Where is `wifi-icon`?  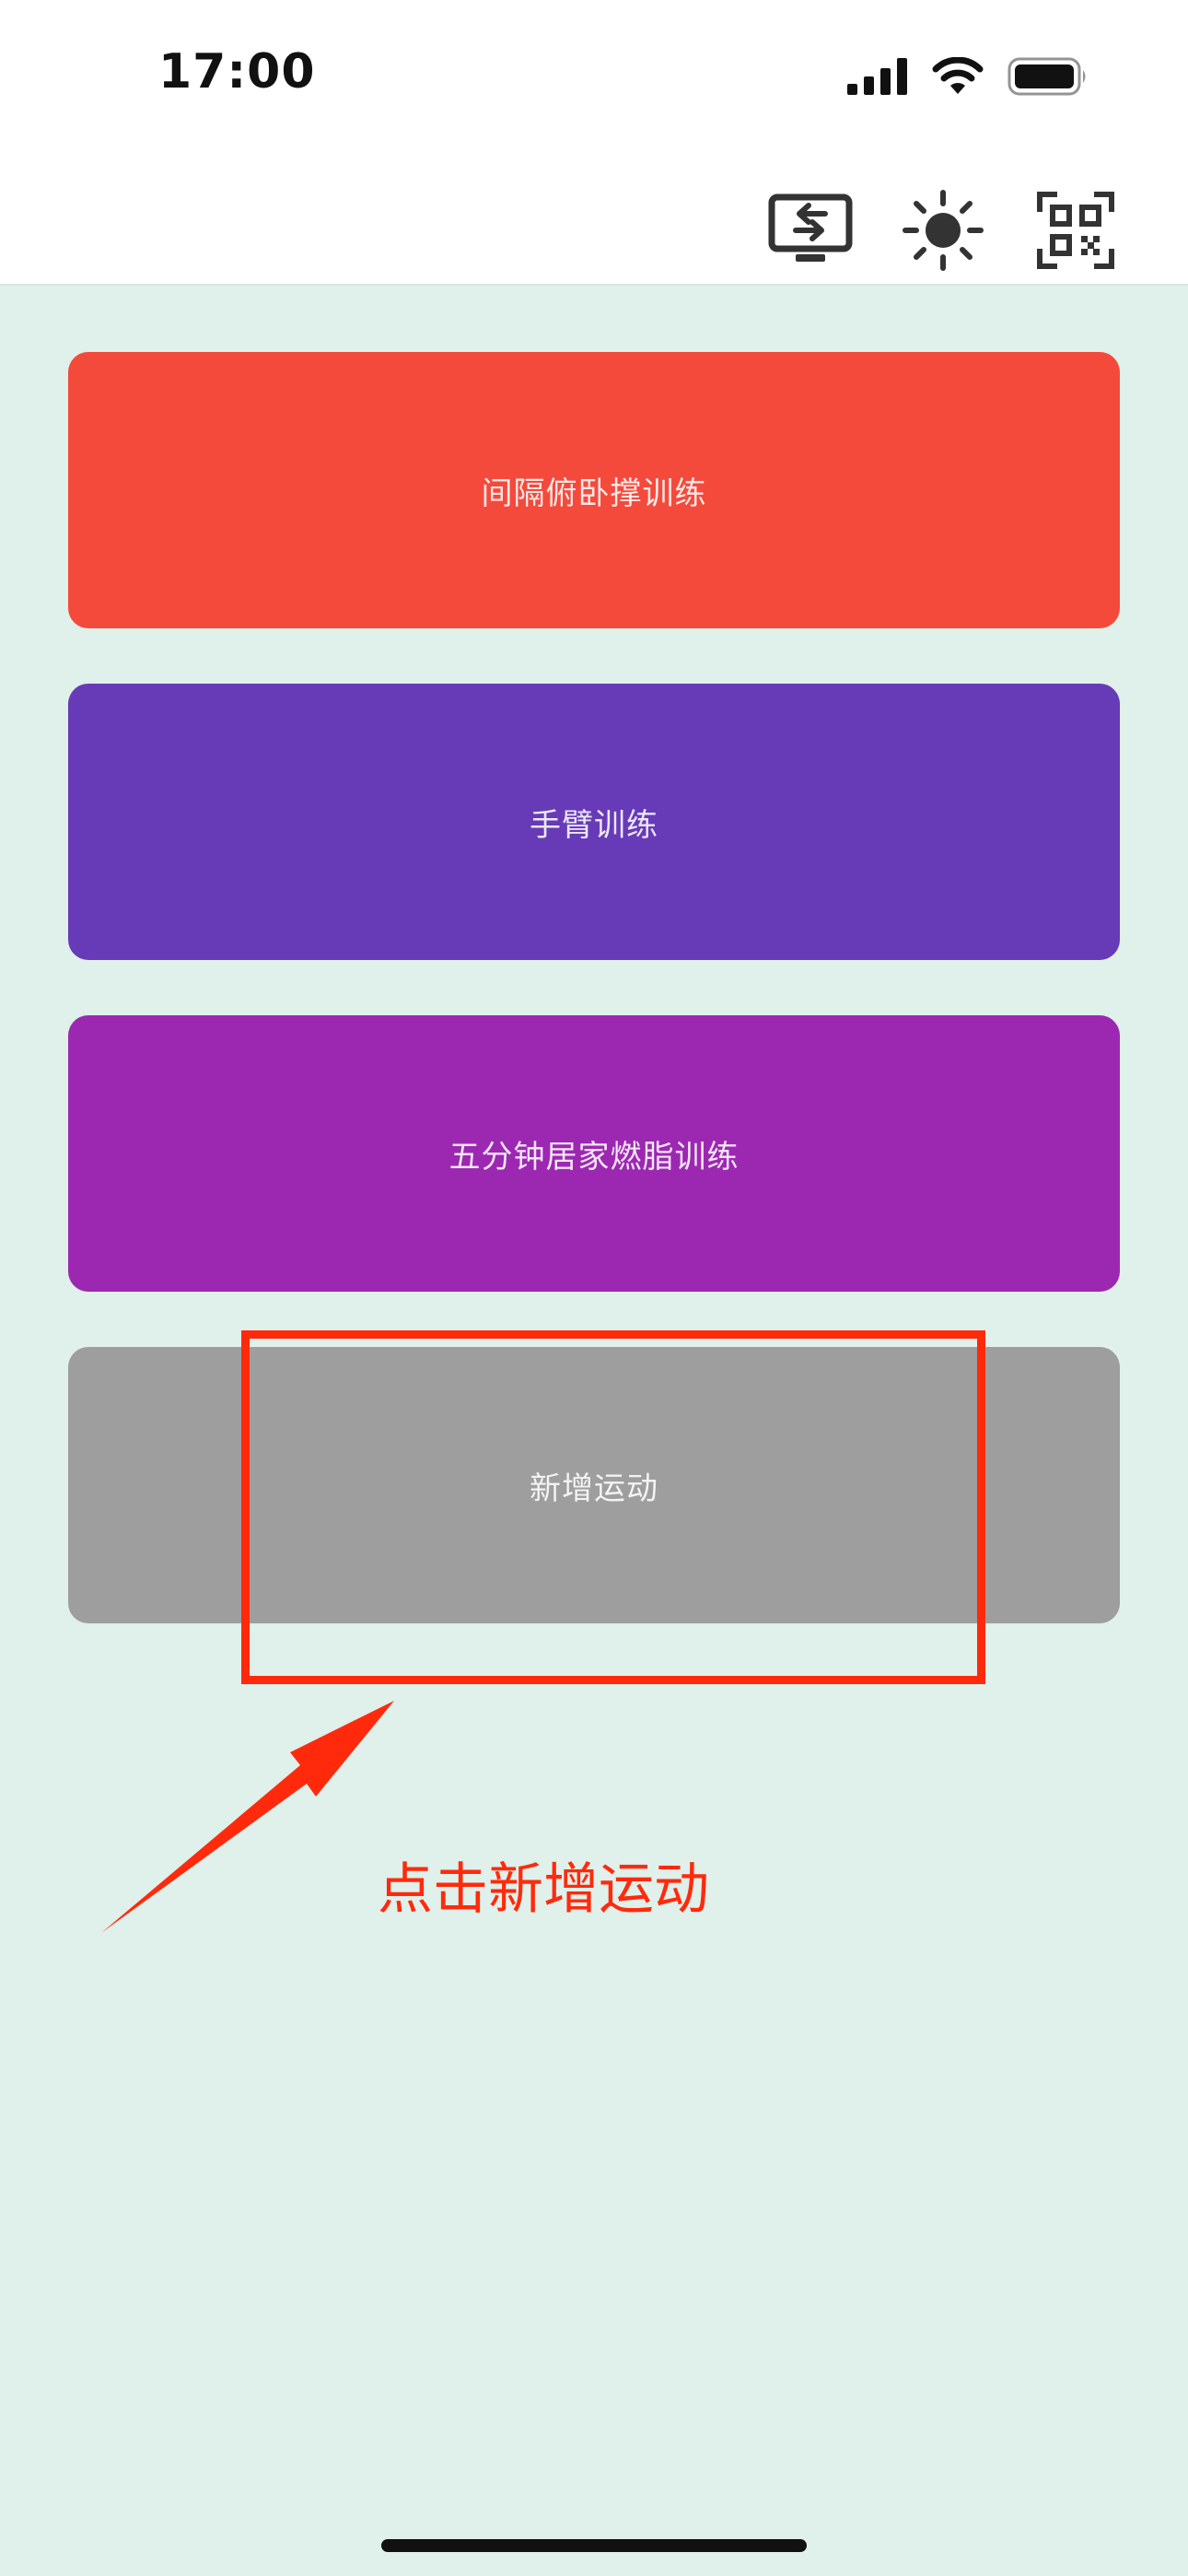 wifi-icon is located at coordinates (958, 78).